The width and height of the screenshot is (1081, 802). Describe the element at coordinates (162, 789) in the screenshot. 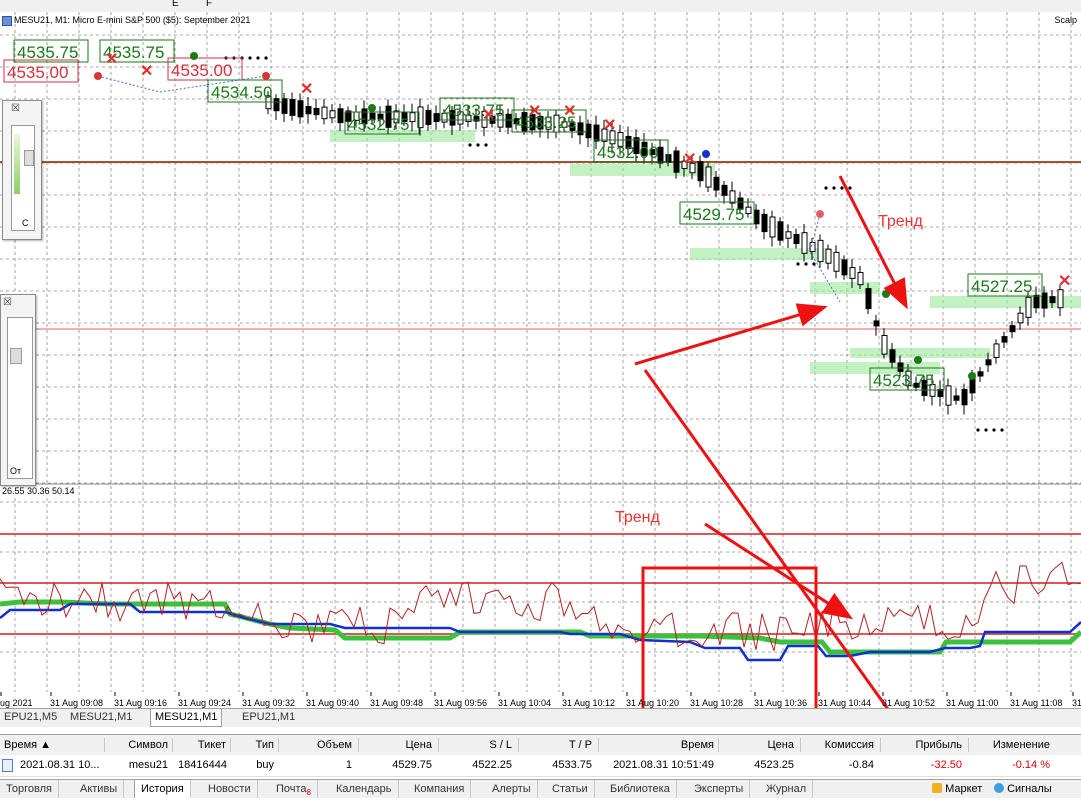

I see `tab-history: История` at that location.